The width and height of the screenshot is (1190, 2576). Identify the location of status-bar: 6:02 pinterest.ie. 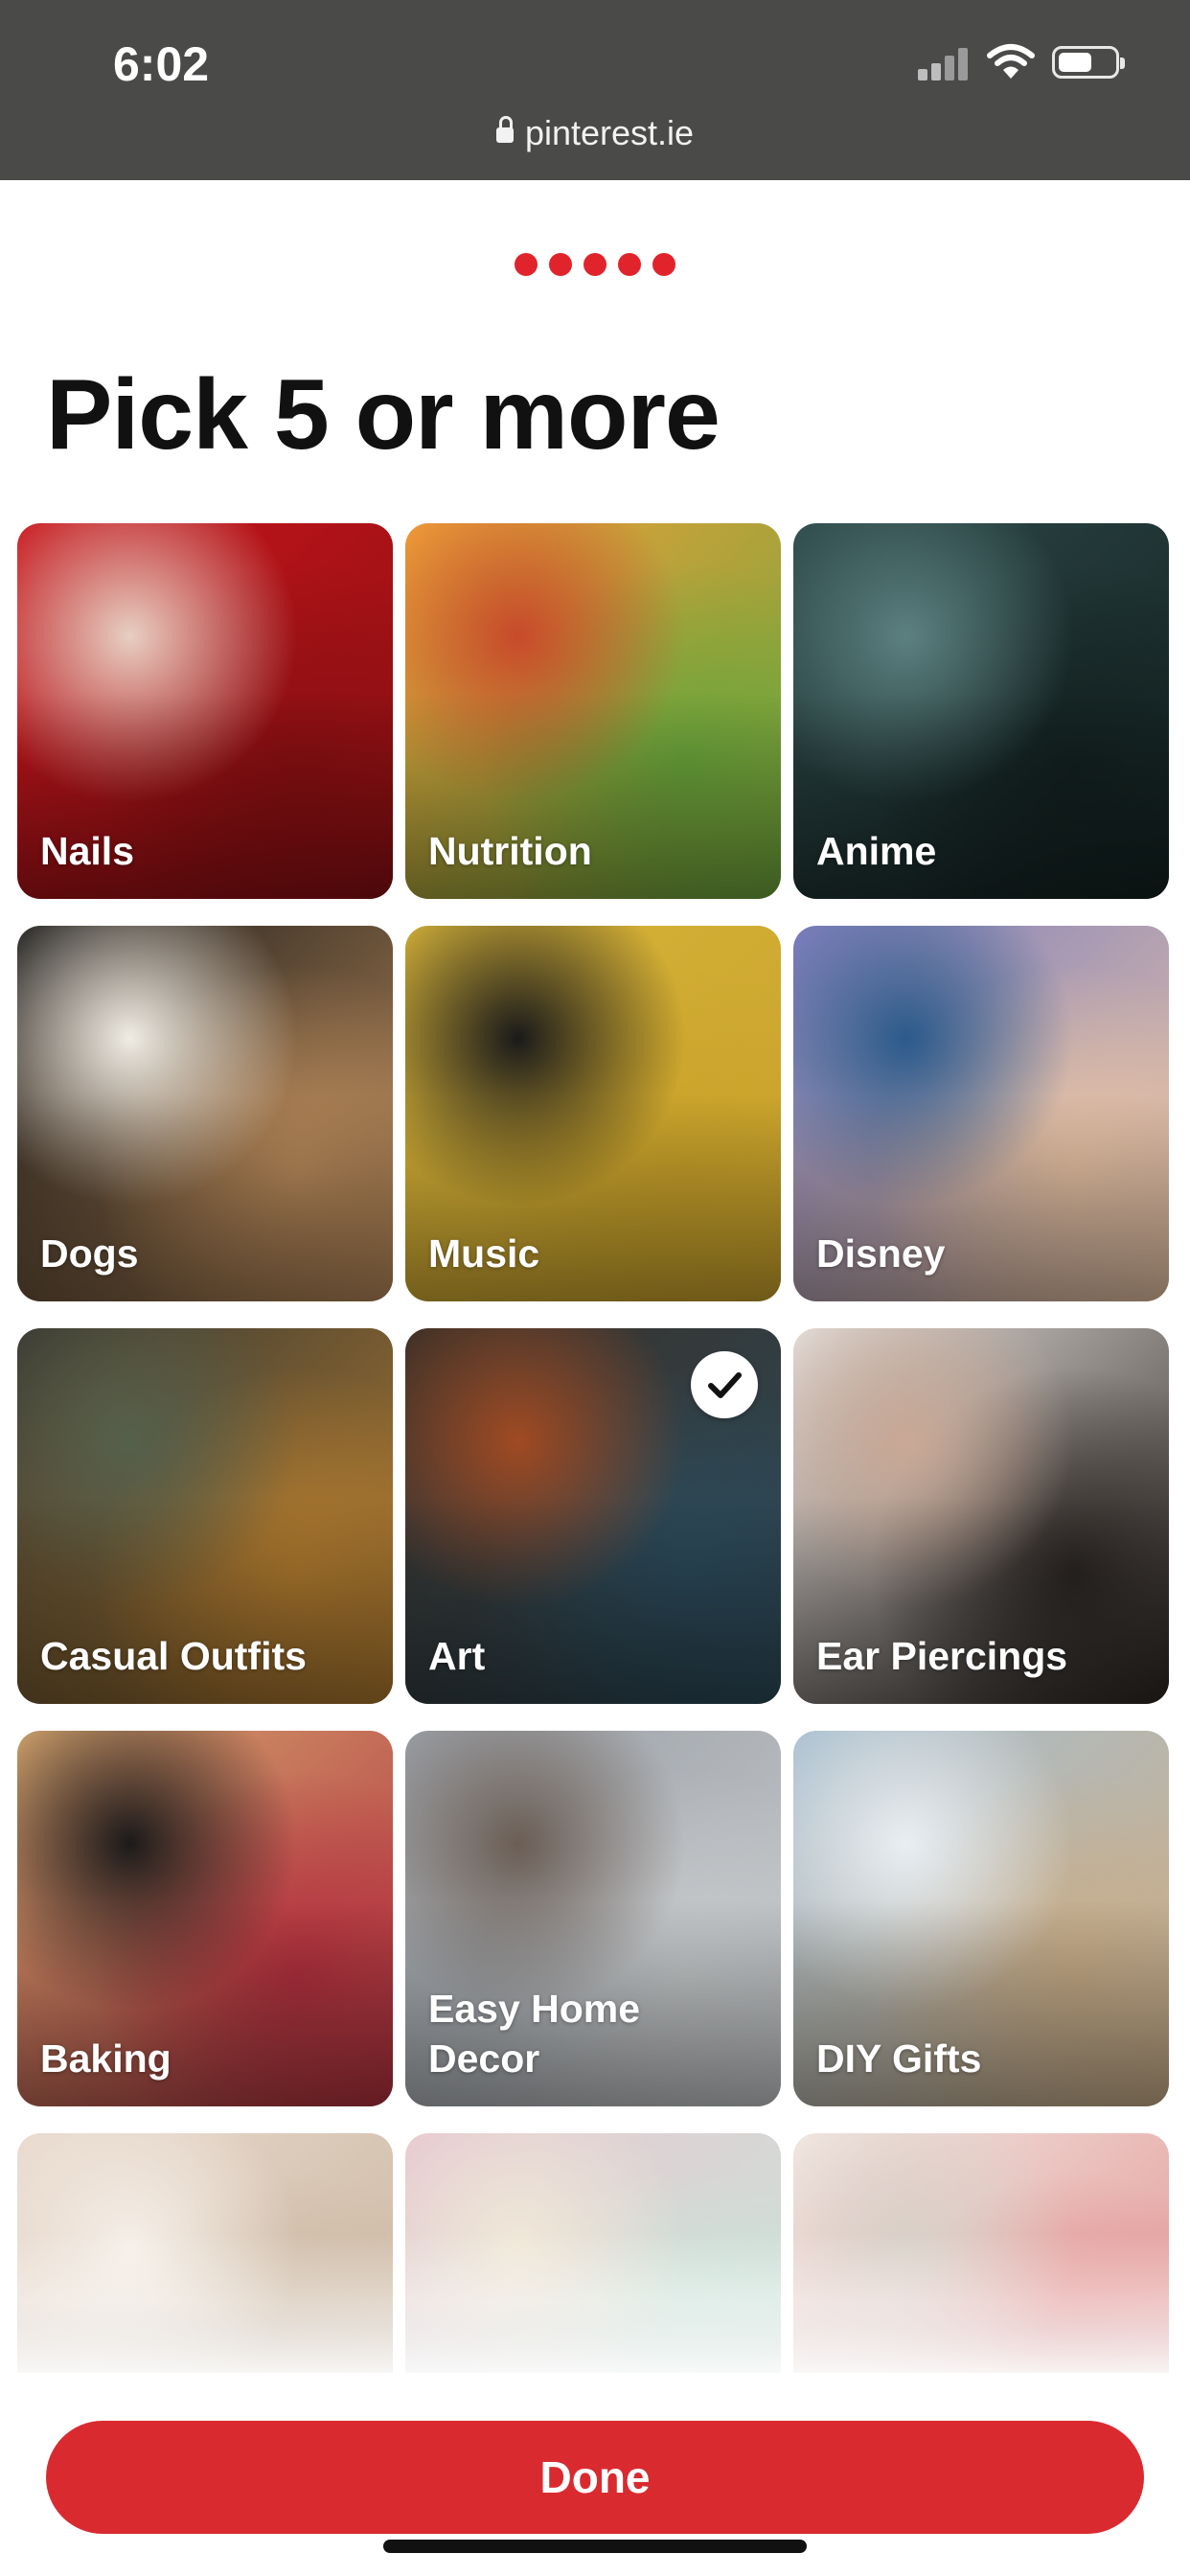
(595, 90).